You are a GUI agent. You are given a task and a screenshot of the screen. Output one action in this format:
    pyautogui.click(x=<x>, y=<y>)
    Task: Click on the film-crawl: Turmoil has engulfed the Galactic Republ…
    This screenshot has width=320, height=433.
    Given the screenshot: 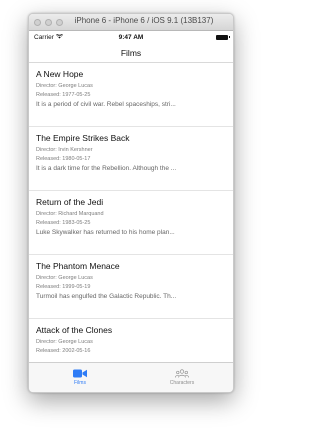 What is the action you would take?
    pyautogui.click(x=106, y=296)
    